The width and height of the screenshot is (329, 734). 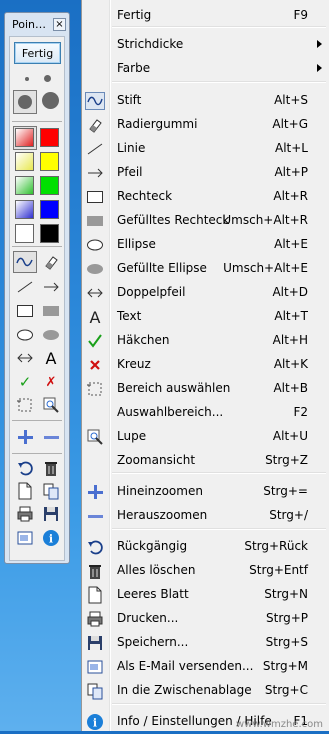 What do you see at coordinates (205, 245) in the screenshot?
I see `menu-item-ellipse: Ellipse Alt+E` at bounding box center [205, 245].